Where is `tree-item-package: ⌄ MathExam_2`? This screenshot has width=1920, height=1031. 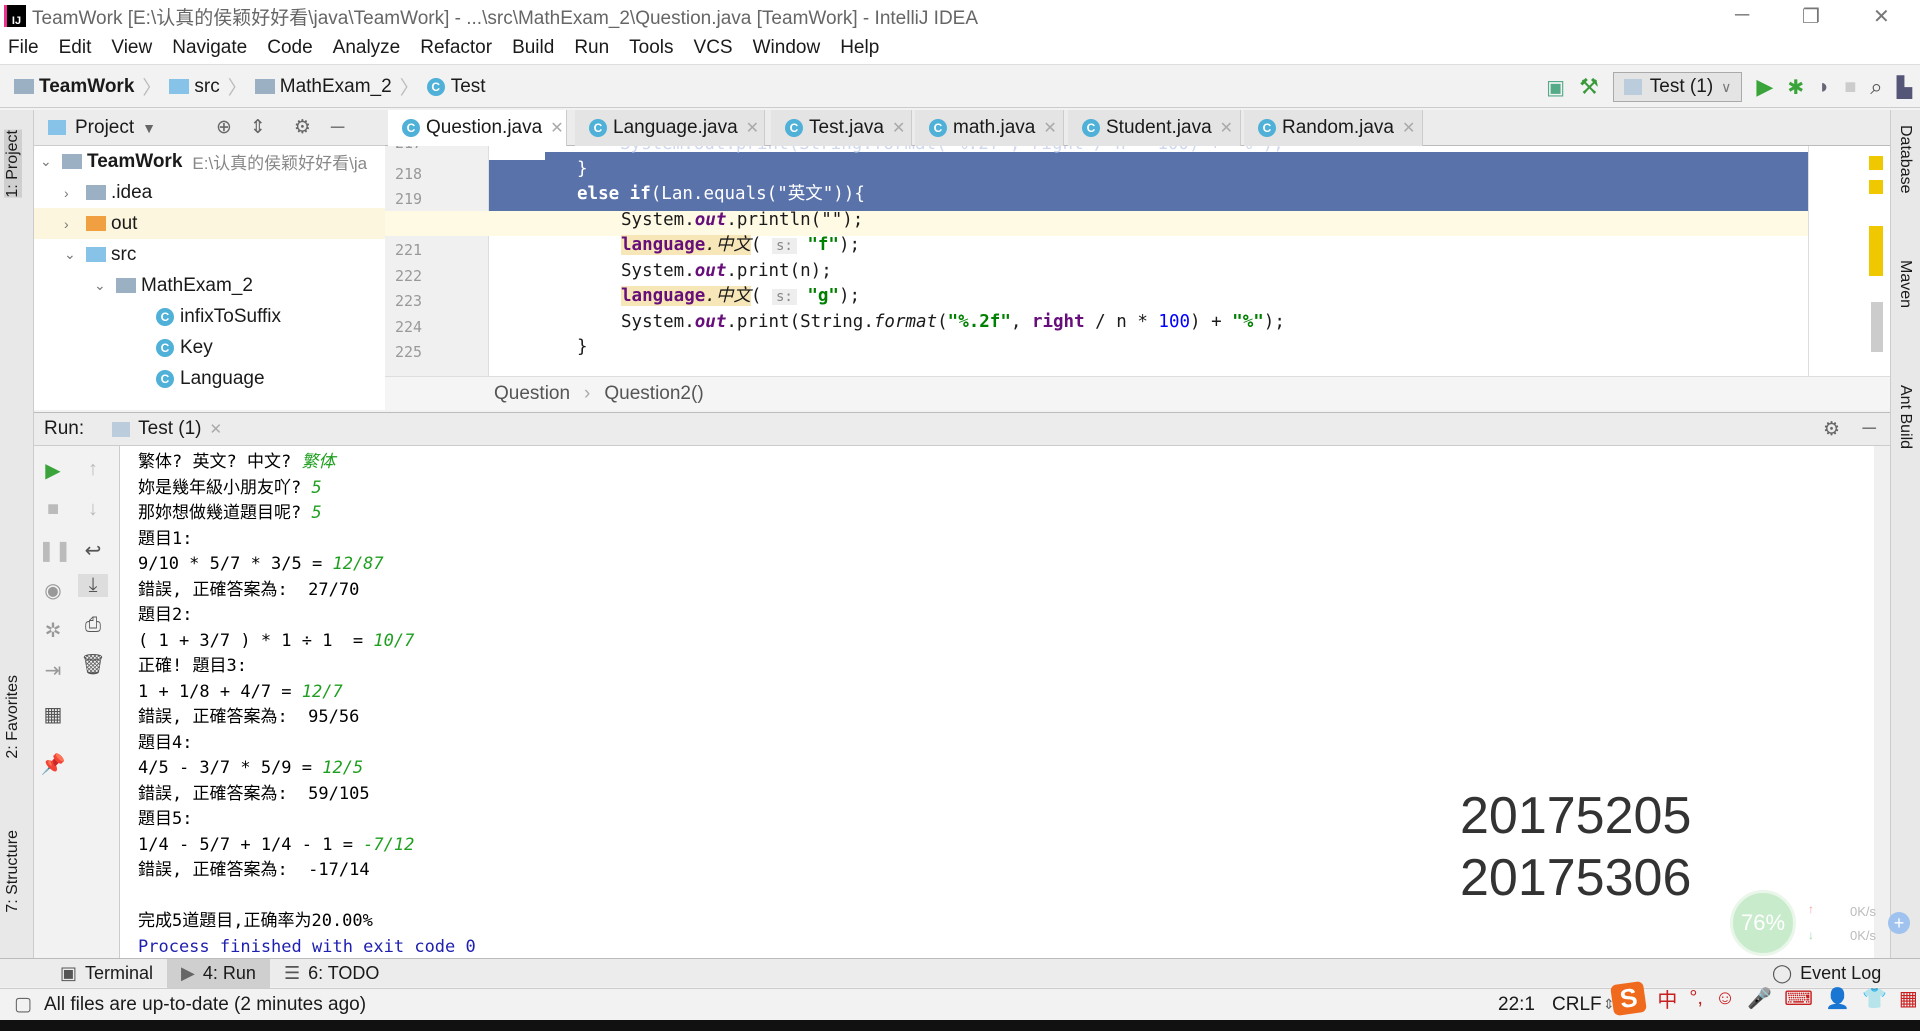 tree-item-package: ⌄ MathExam_2 is located at coordinates (173, 285).